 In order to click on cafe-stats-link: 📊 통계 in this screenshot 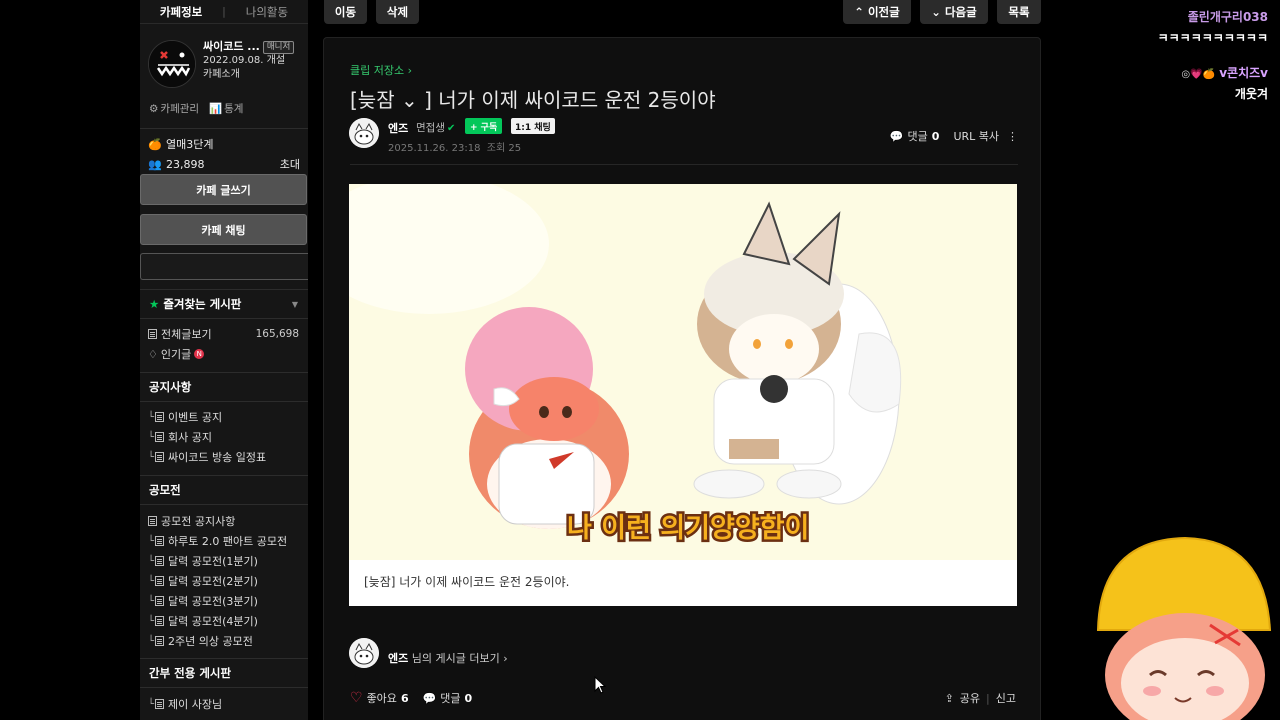, I will do `click(226, 108)`.